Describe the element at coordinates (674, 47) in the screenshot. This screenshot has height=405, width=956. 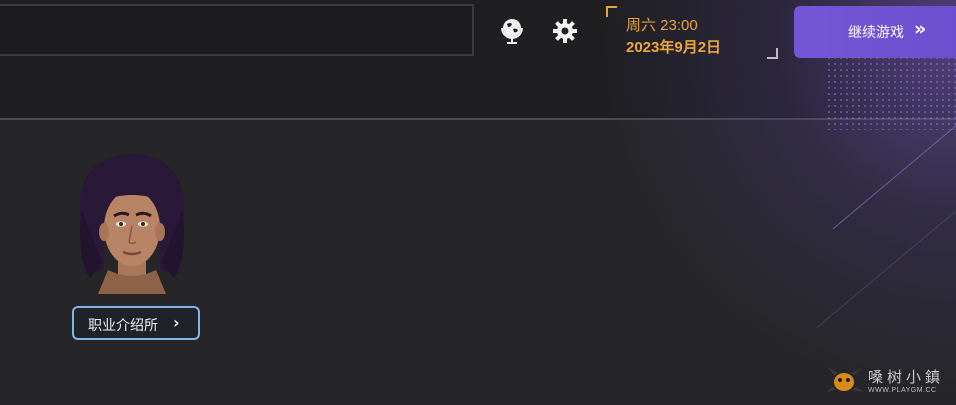
I see `date-text: 2023年9月2日` at that location.